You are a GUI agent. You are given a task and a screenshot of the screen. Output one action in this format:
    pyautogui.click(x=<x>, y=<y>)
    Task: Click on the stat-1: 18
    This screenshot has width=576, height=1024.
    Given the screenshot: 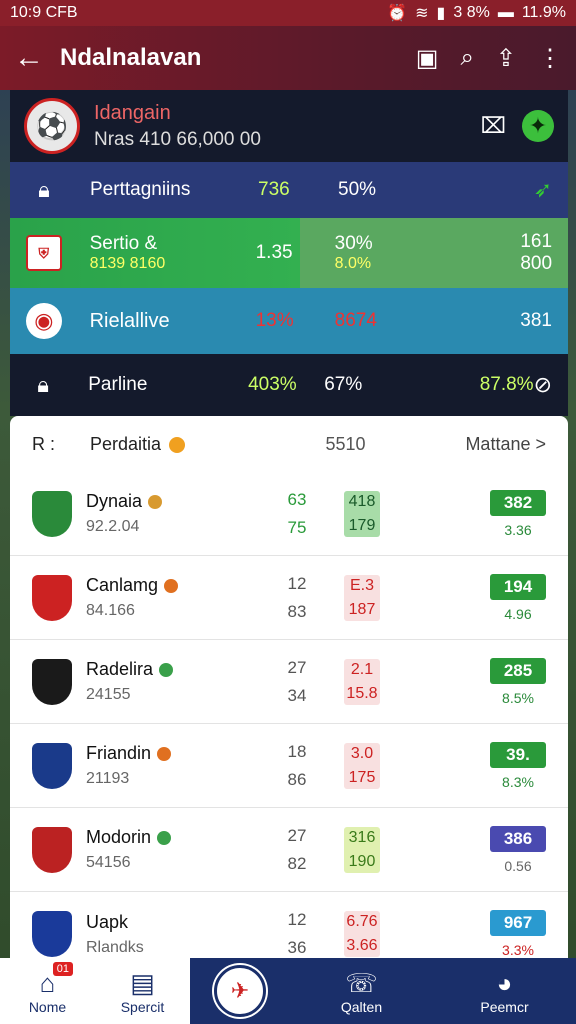 What is the action you would take?
    pyautogui.click(x=297, y=751)
    